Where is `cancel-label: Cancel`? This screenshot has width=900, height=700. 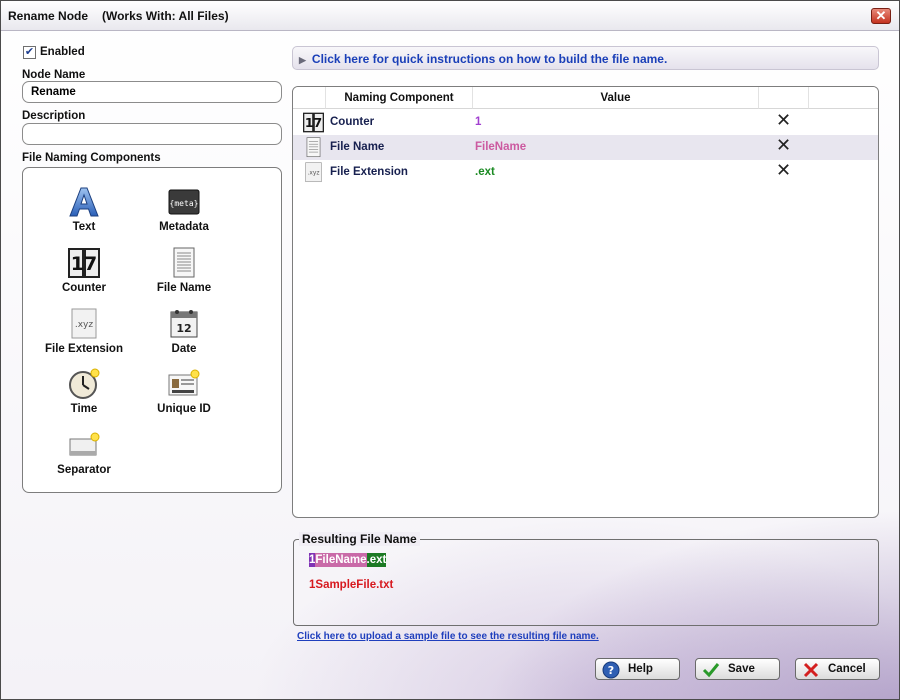
cancel-label: Cancel is located at coordinates (847, 669).